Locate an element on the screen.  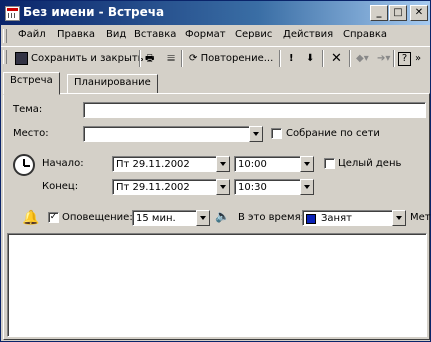
all-day-checkbox is located at coordinates (329, 163).